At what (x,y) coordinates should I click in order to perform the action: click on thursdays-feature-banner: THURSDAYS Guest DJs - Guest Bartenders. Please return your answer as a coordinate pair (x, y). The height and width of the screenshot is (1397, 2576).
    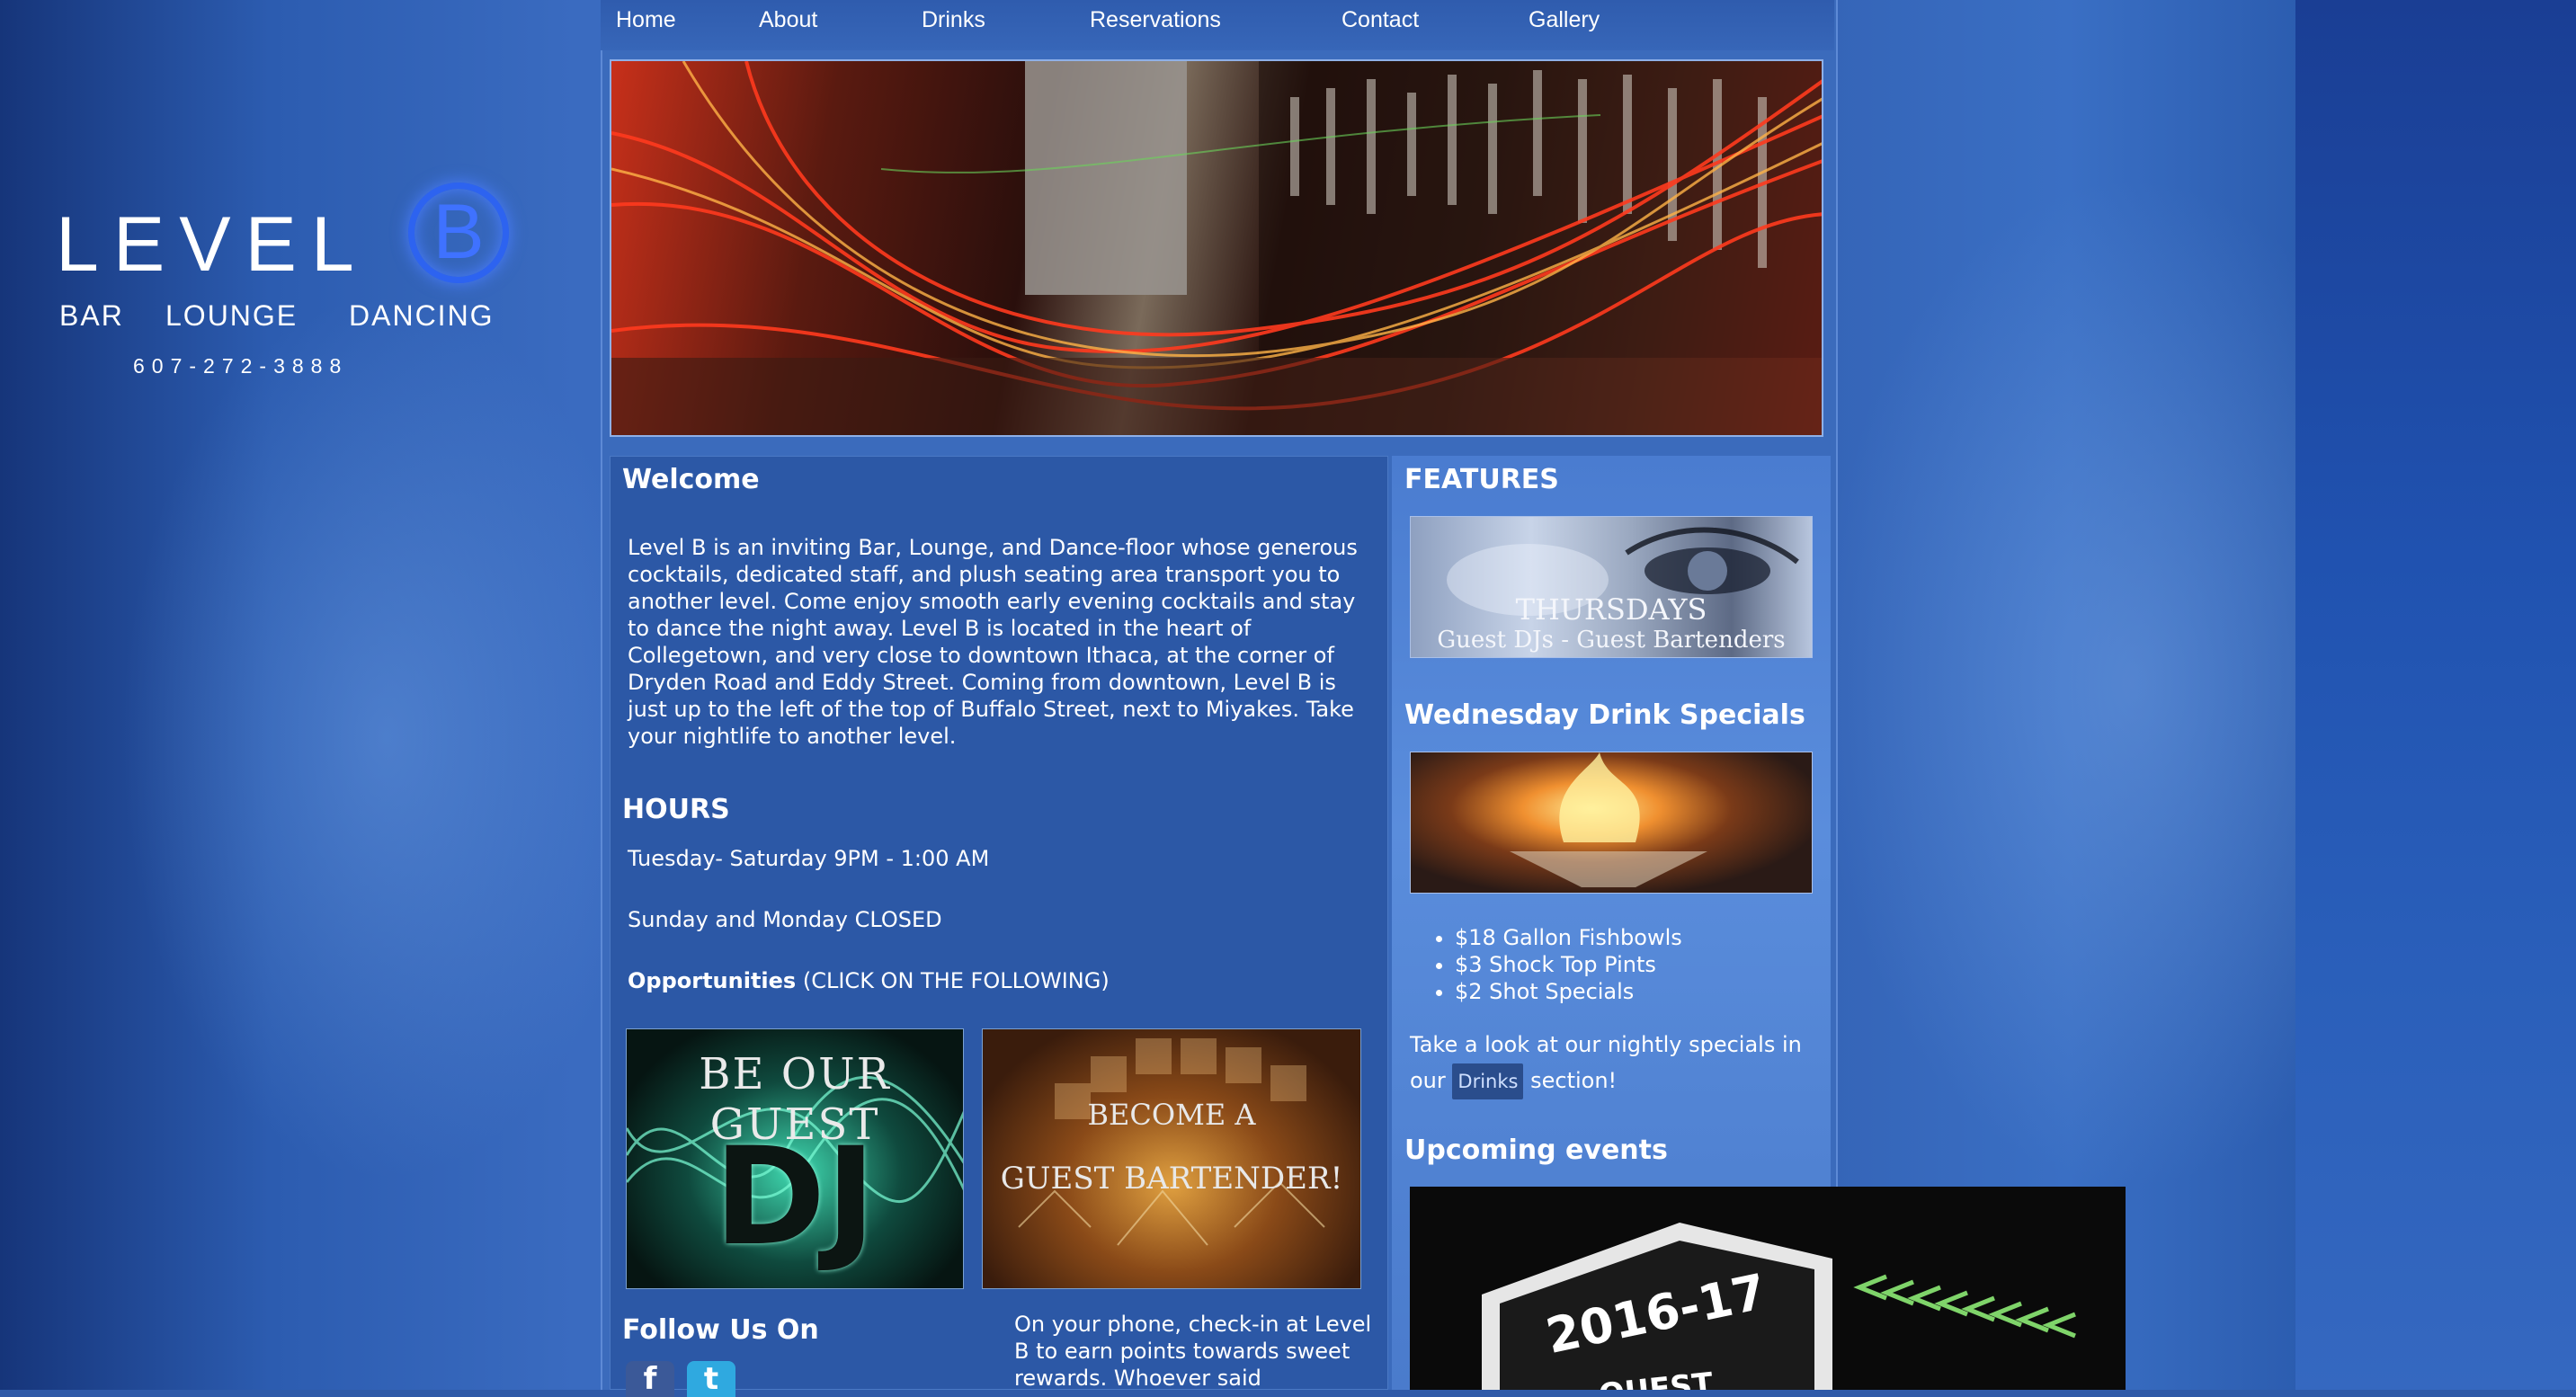
    Looking at the image, I should click on (1612, 587).